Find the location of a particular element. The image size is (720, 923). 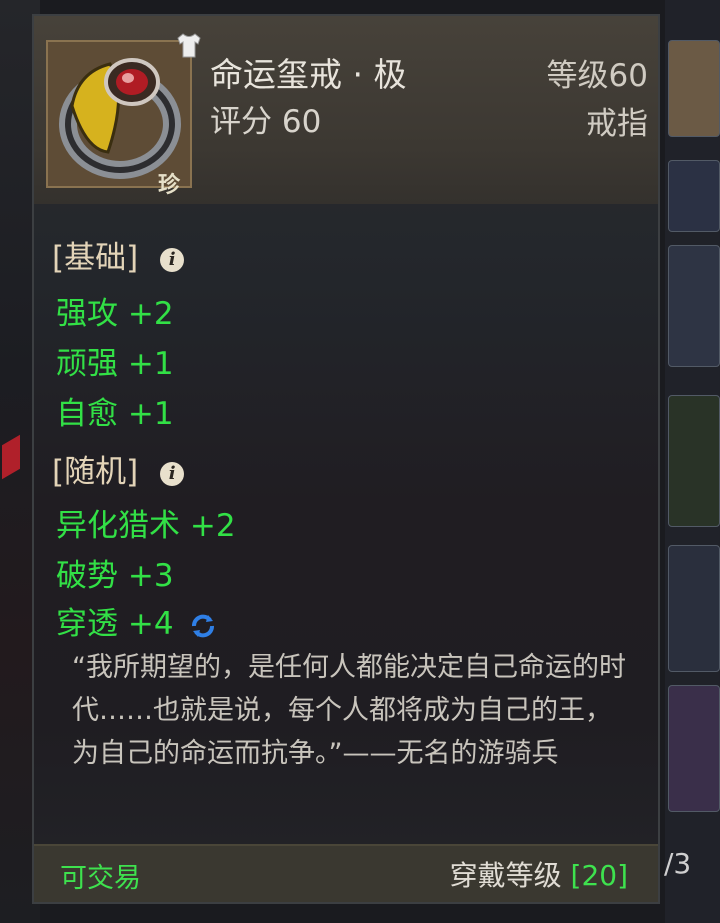

wear-level: 穿戴等级 [20] is located at coordinates (539, 874).